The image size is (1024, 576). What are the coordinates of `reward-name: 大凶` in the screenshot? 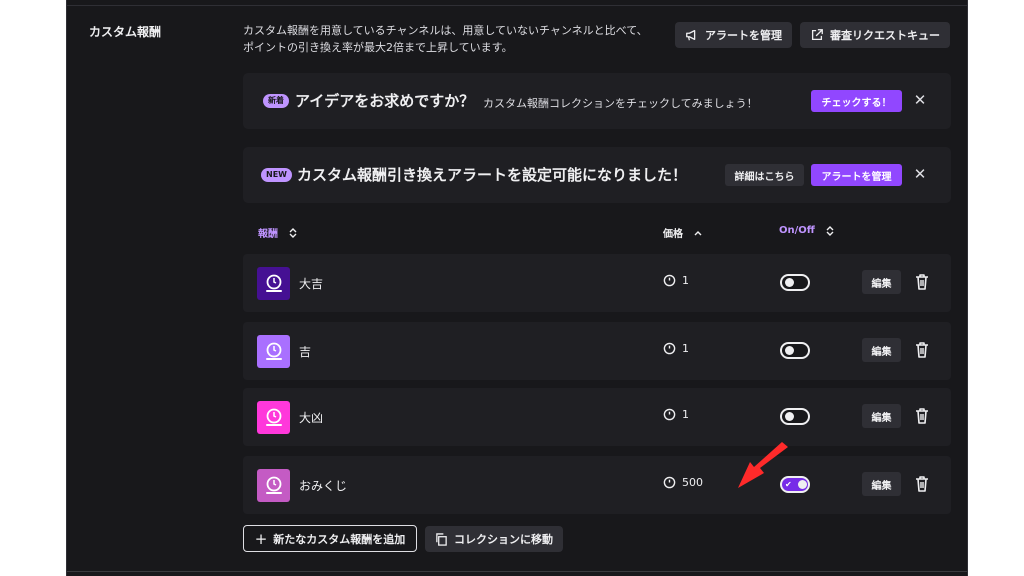 It's located at (311, 418).